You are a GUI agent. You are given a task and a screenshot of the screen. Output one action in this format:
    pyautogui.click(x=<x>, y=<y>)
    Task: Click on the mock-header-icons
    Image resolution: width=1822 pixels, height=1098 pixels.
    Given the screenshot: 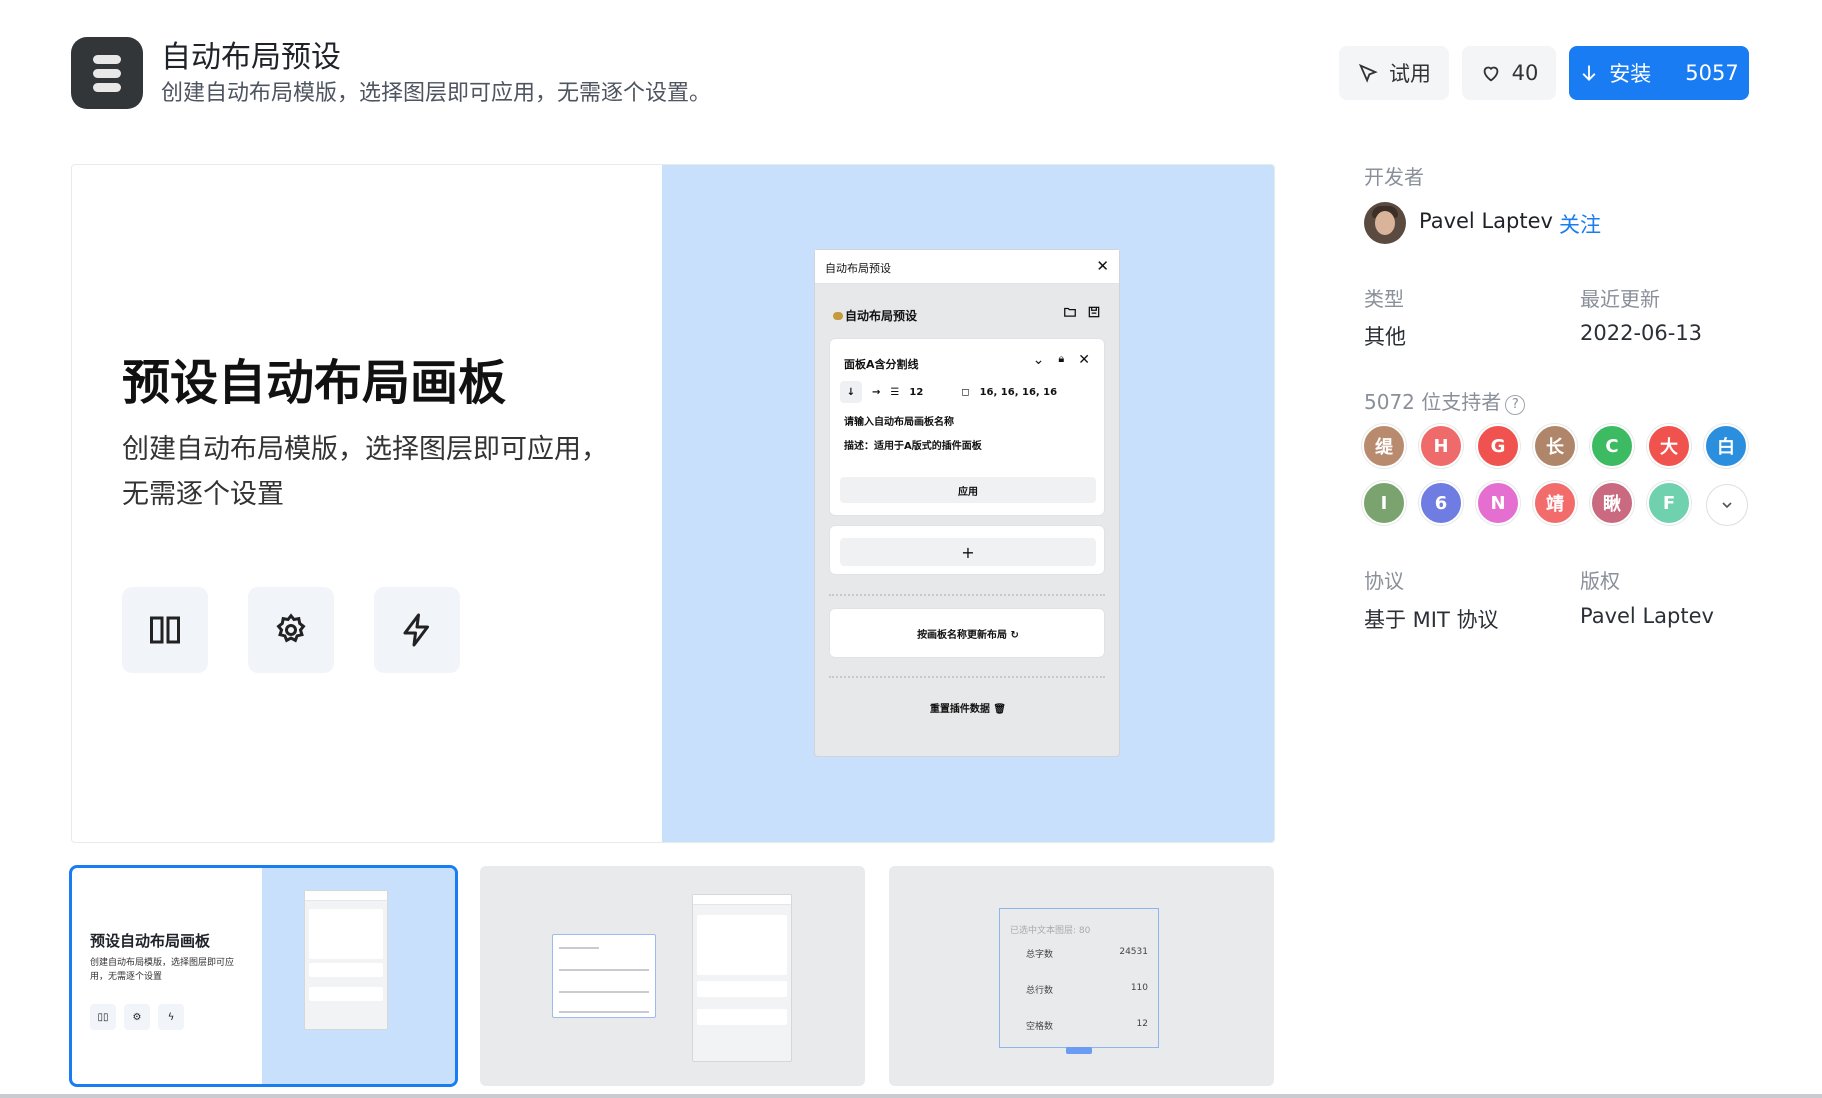 What is the action you would take?
    pyautogui.click(x=1082, y=312)
    